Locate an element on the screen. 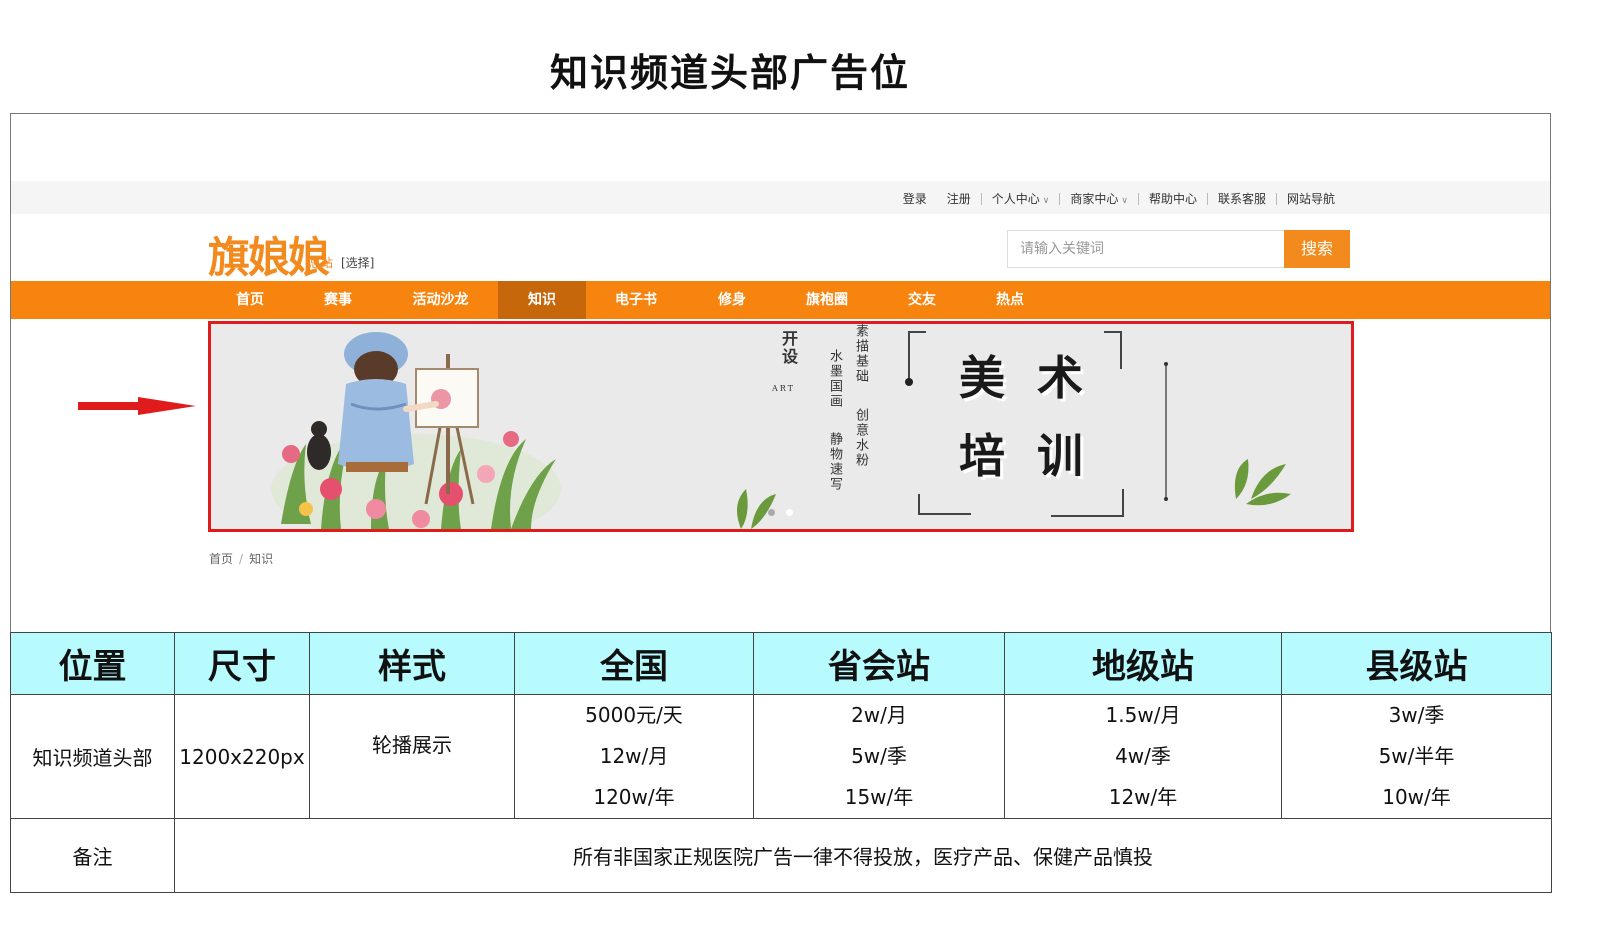 The width and height of the screenshot is (1600, 940). cell-prefecture: 1.5w/月 4w/季 12w/年 is located at coordinates (1143, 756).